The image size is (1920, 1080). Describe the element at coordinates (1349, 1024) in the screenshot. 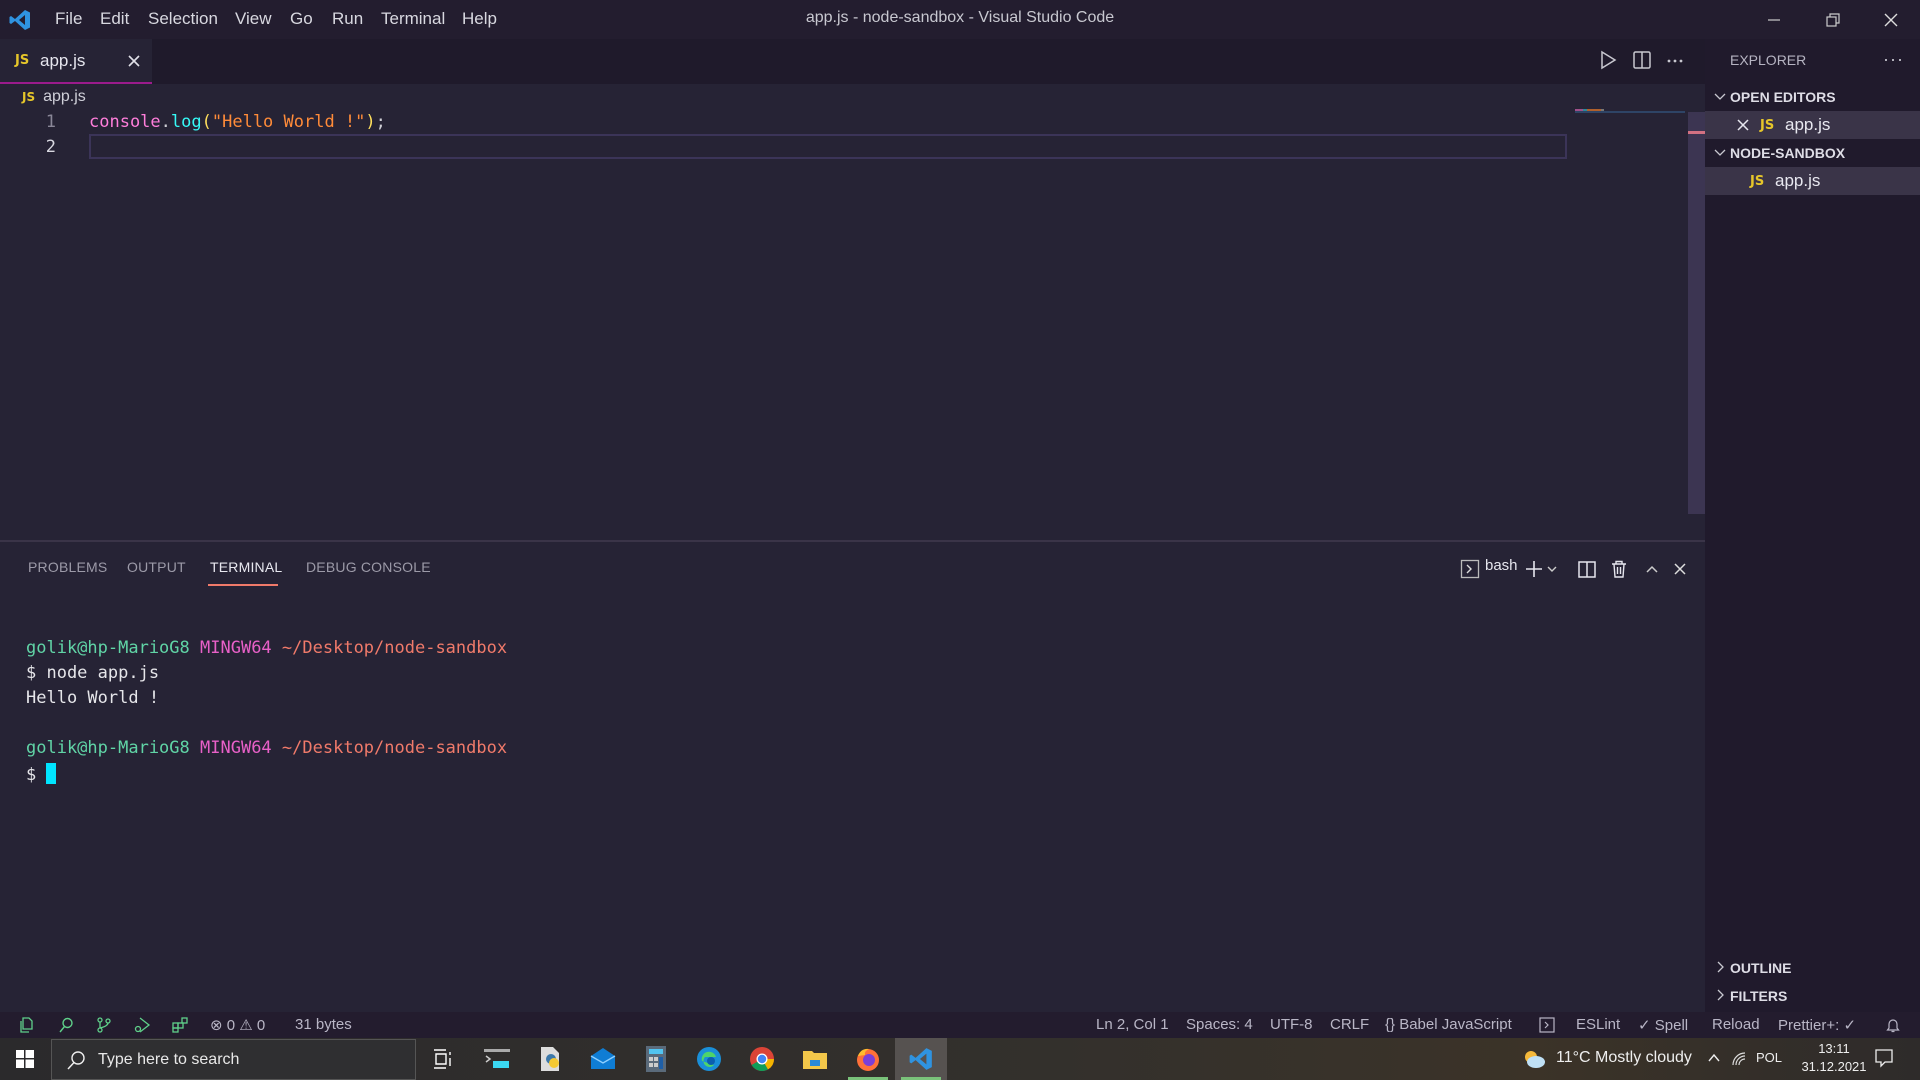

I see `end-of-line: CRLF` at that location.